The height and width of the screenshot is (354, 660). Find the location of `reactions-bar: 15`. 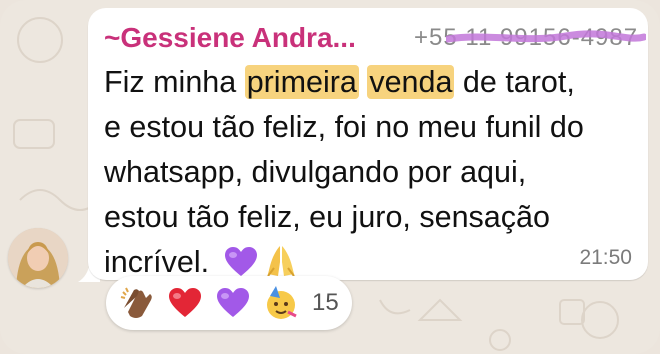

reactions-bar: 15 is located at coordinates (229, 303).